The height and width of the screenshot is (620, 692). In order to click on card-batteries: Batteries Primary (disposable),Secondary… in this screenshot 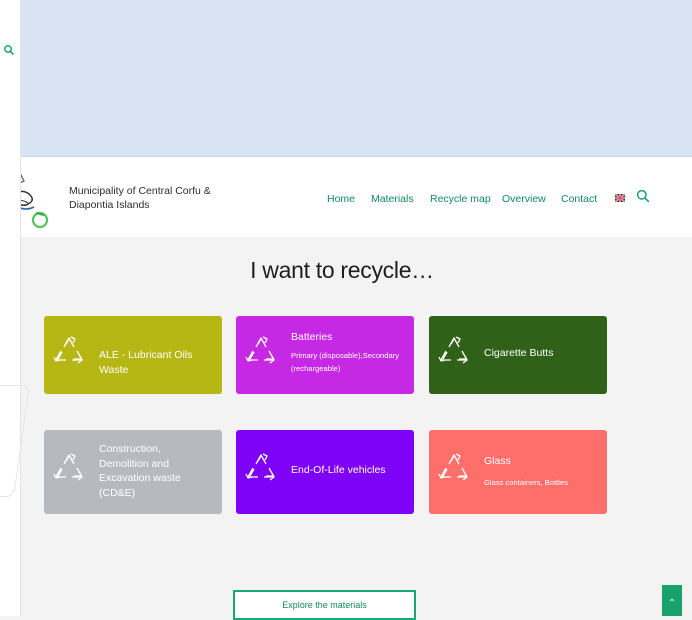, I will do `click(325, 355)`.